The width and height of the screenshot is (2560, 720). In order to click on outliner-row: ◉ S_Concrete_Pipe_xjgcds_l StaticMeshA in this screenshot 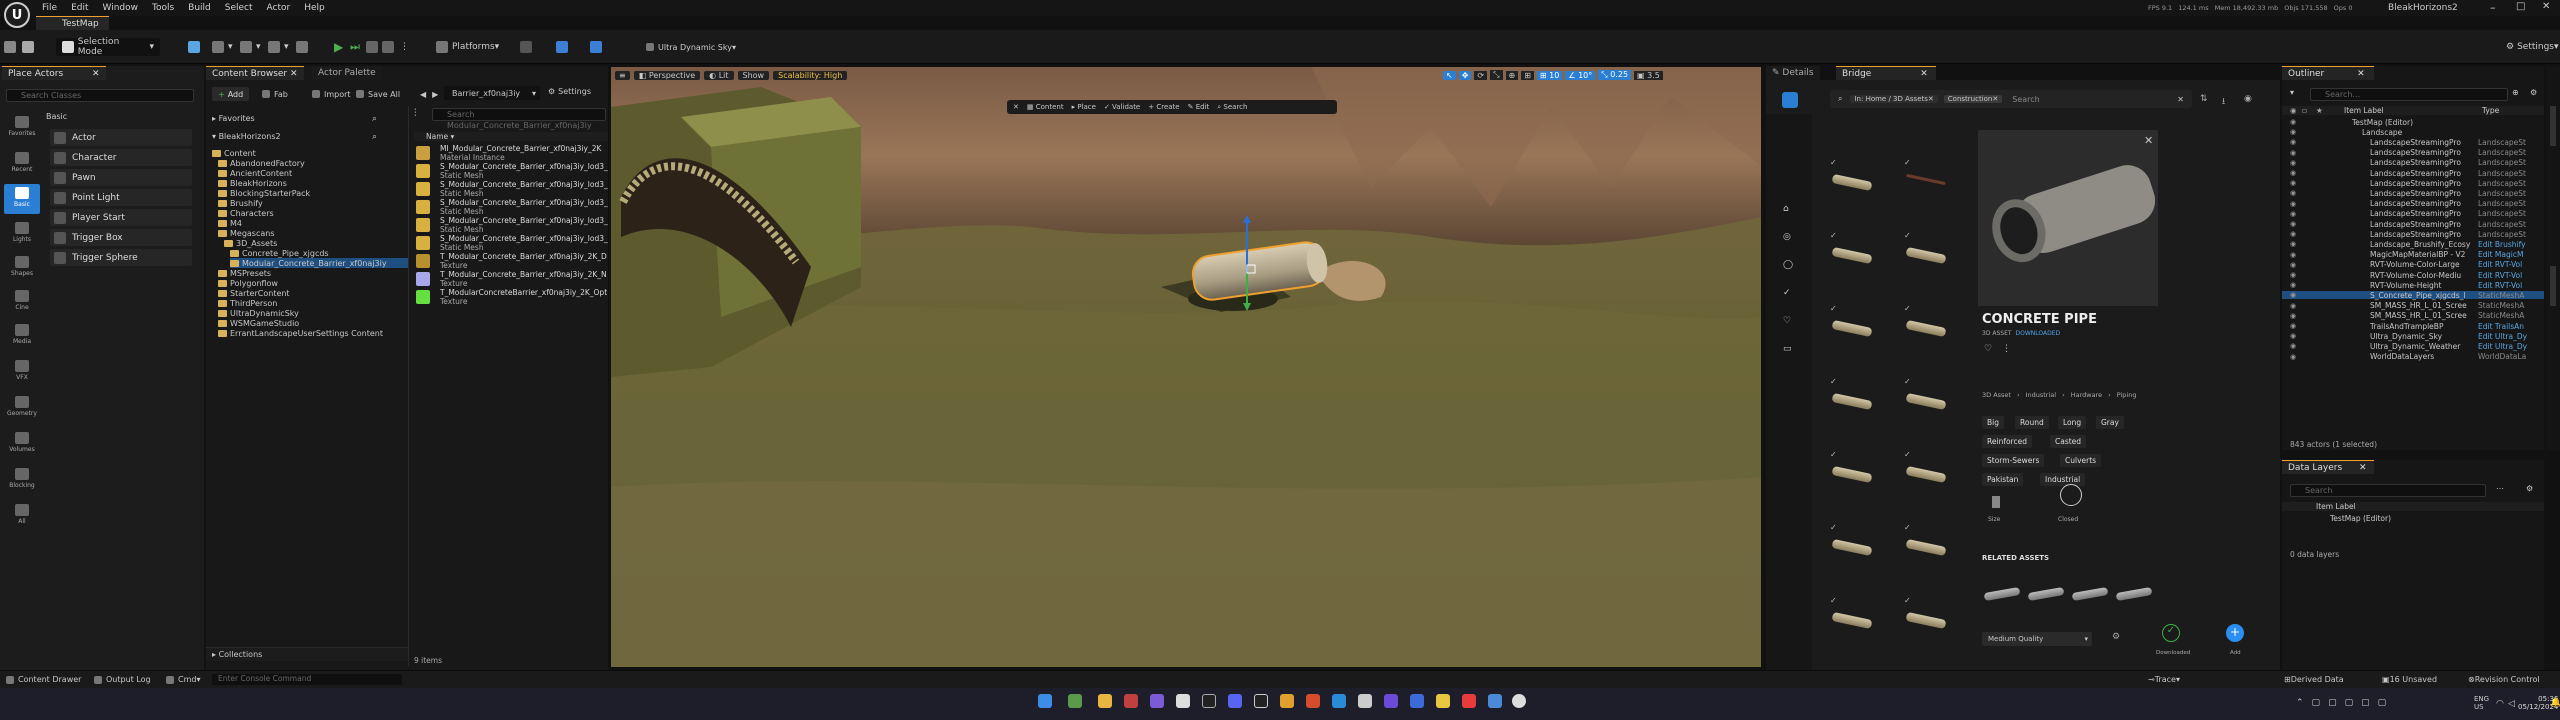, I will do `click(2413, 295)`.